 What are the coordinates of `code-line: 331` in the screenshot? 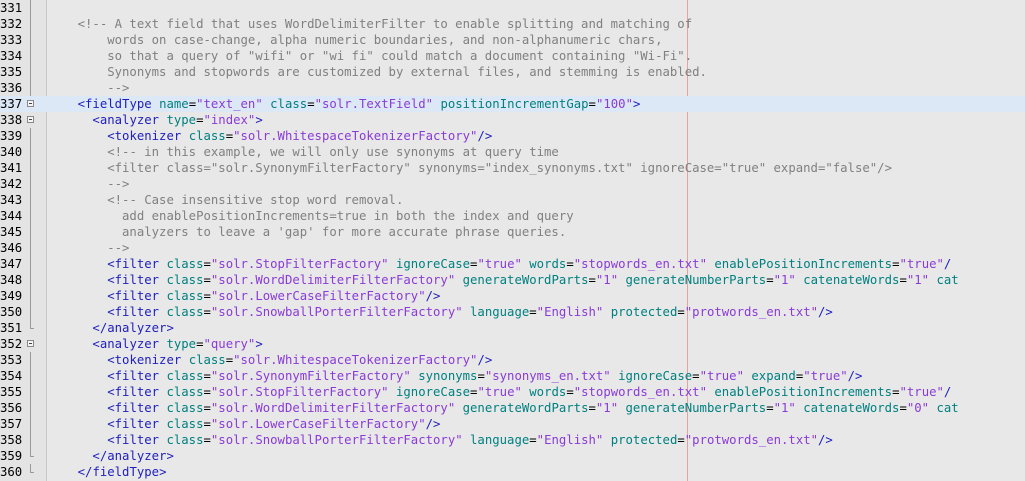 It's located at (512, 8).